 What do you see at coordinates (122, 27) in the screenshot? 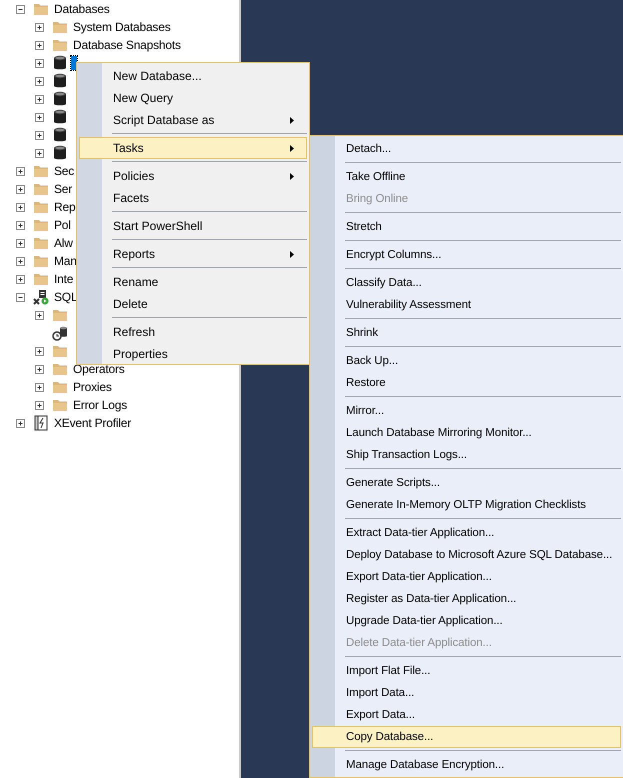
I see `tree-node-label: System Databases` at bounding box center [122, 27].